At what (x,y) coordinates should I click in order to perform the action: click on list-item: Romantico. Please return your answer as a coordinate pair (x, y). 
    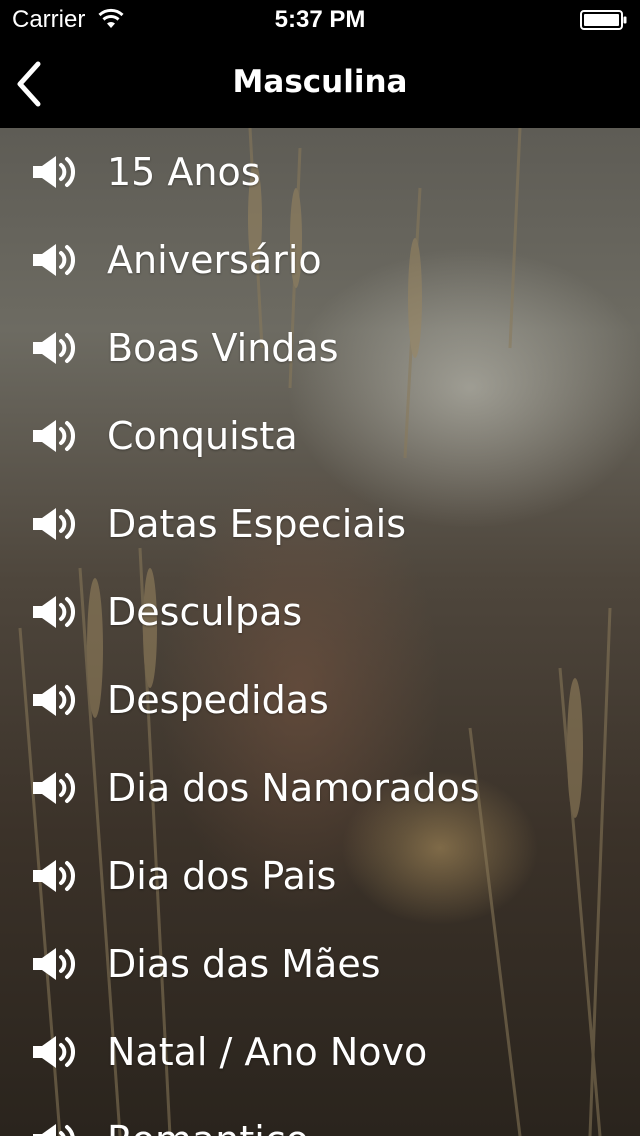
    Looking at the image, I should click on (320, 1116).